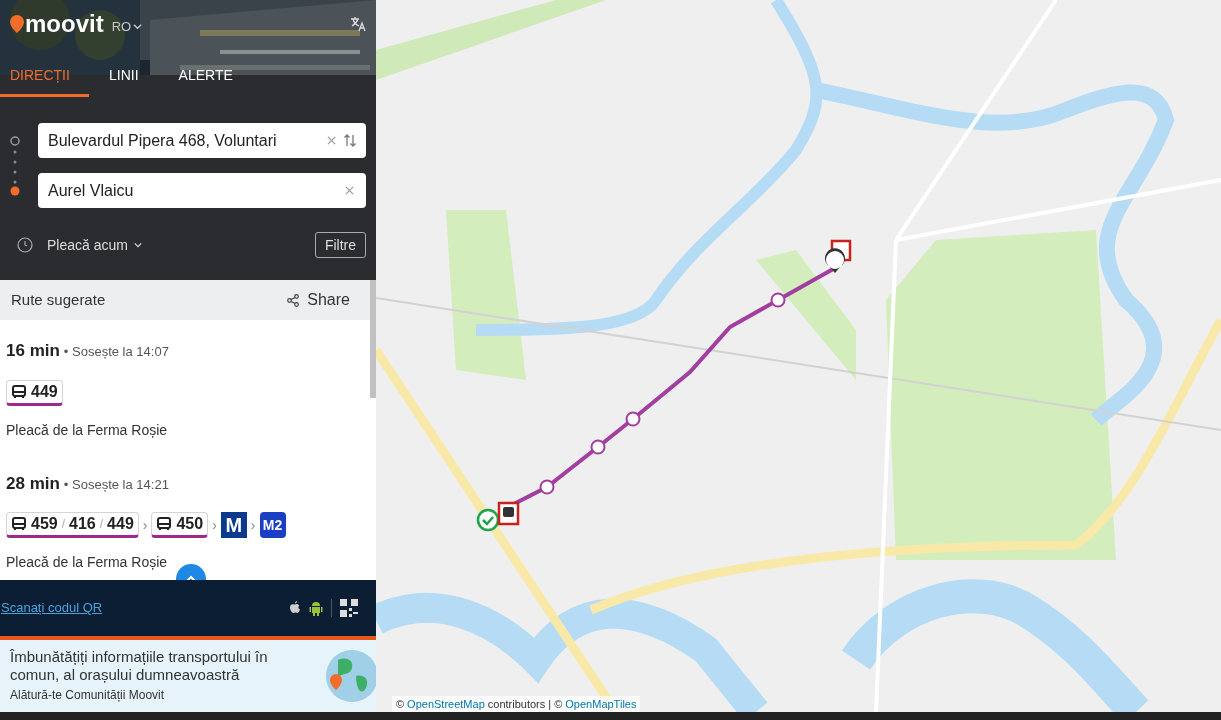 This screenshot has width=1221, height=720. What do you see at coordinates (318, 300) in the screenshot?
I see `share-button: Share` at bounding box center [318, 300].